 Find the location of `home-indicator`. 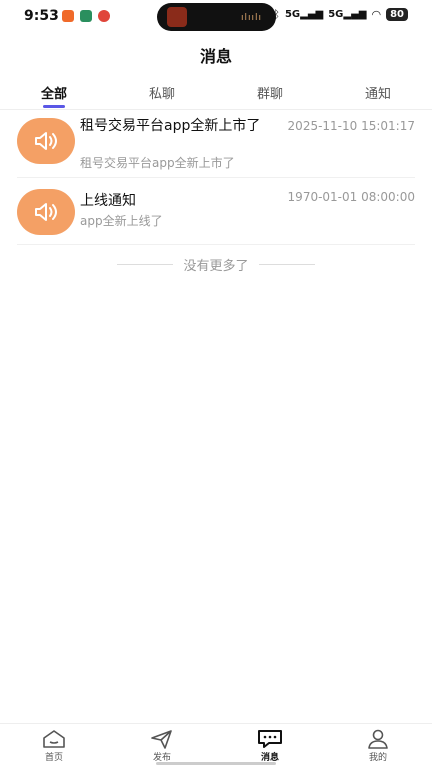

home-indicator is located at coordinates (216, 763).